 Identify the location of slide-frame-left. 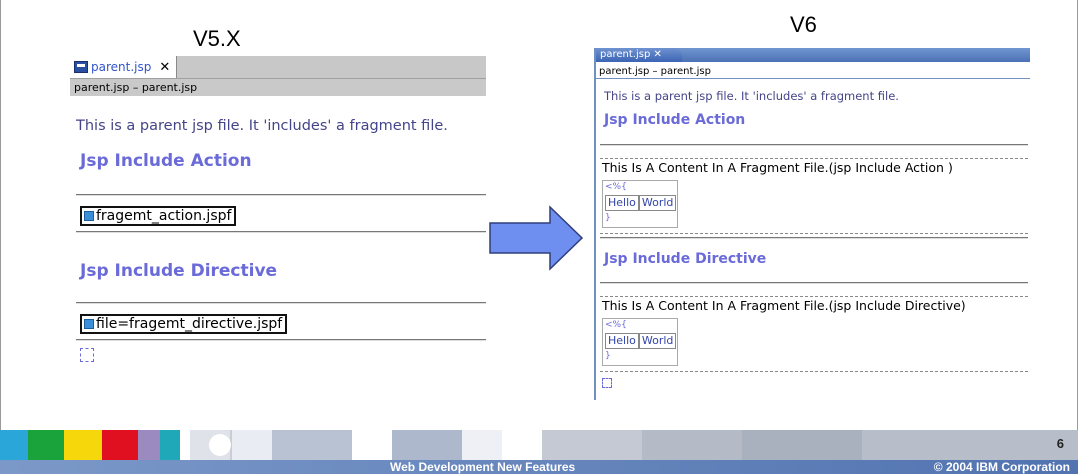
(3, 215).